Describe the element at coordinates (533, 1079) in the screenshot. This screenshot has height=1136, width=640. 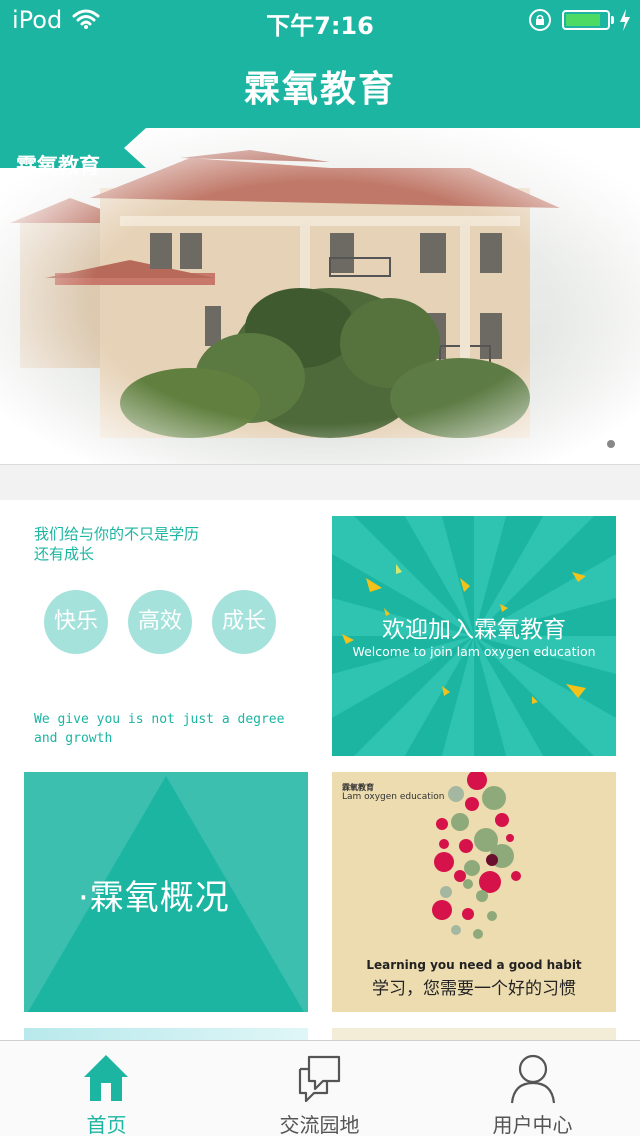
I see `user-icon` at that location.